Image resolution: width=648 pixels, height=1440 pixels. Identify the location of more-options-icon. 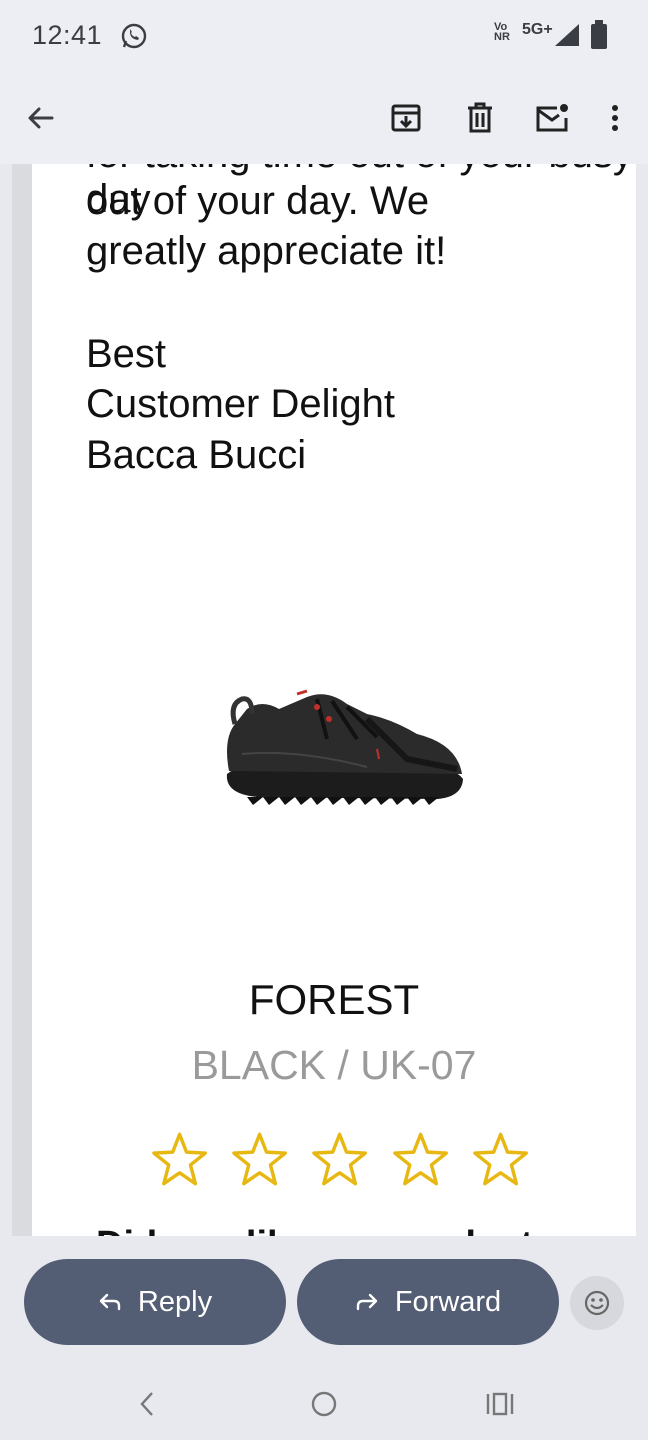
(615, 118).